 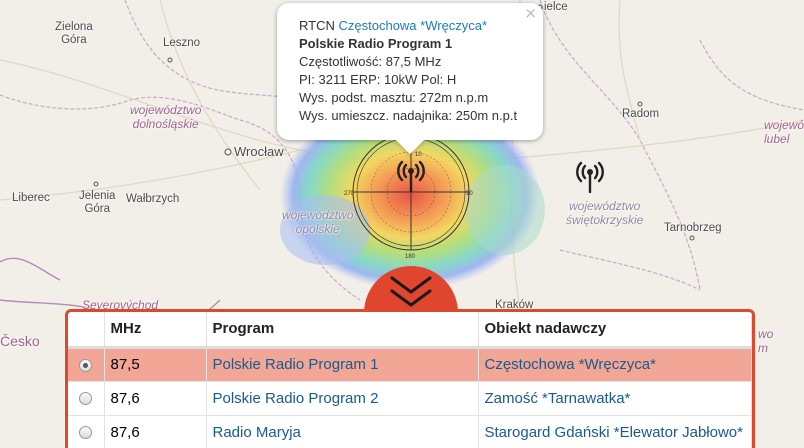 I want to click on row-site-link: Częstochowa *Wręczyca*, so click(x=570, y=364).